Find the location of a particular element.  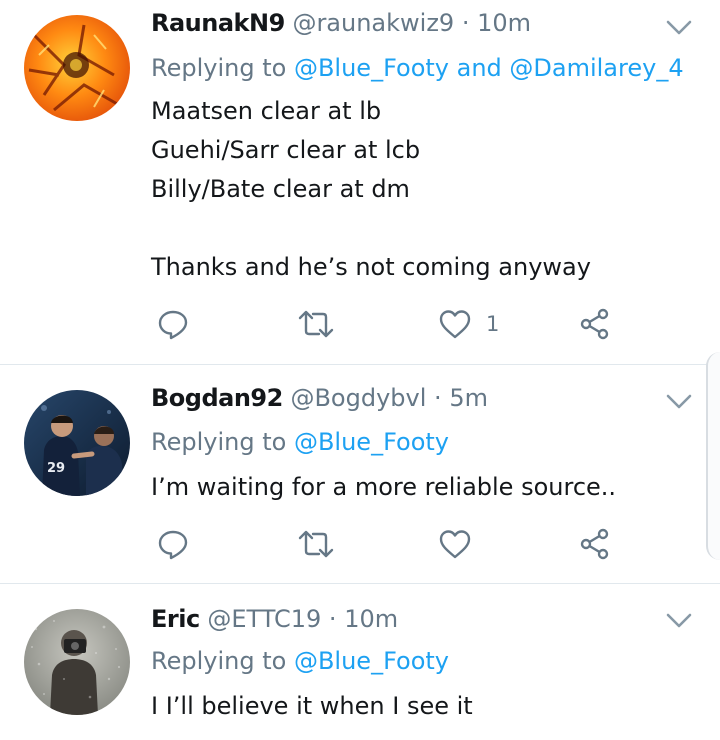

tweet-actions is located at coordinates (360, 544).